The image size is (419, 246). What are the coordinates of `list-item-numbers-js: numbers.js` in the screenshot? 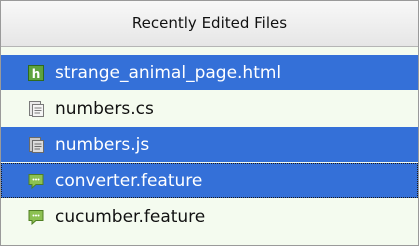 It's located at (209, 144).